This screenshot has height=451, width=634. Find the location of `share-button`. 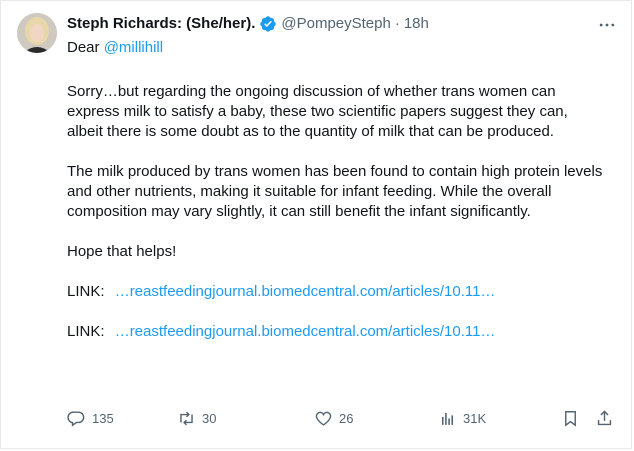

share-button is located at coordinates (604, 418).